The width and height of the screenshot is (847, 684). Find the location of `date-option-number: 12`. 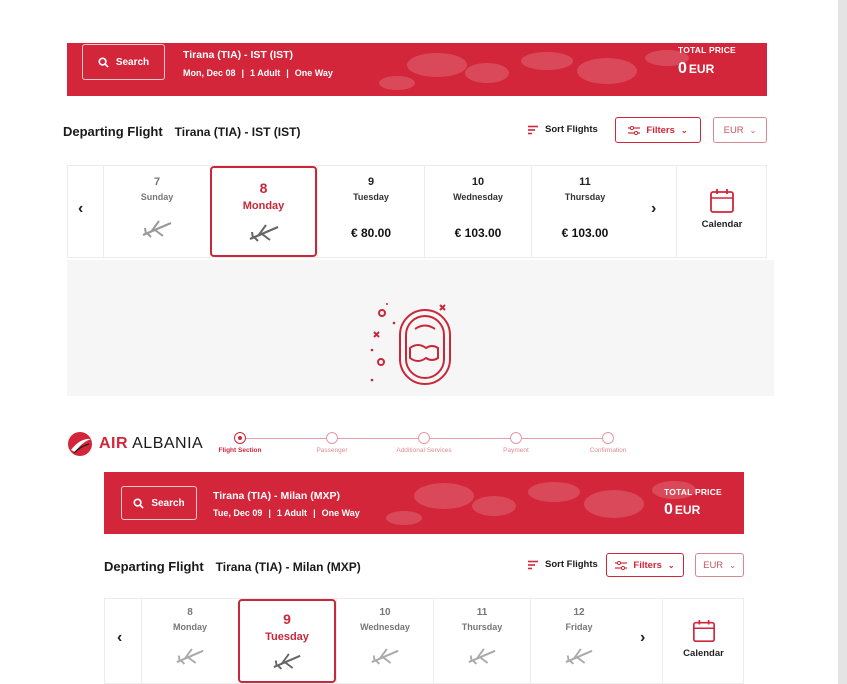

date-option-number: 12 is located at coordinates (579, 612).